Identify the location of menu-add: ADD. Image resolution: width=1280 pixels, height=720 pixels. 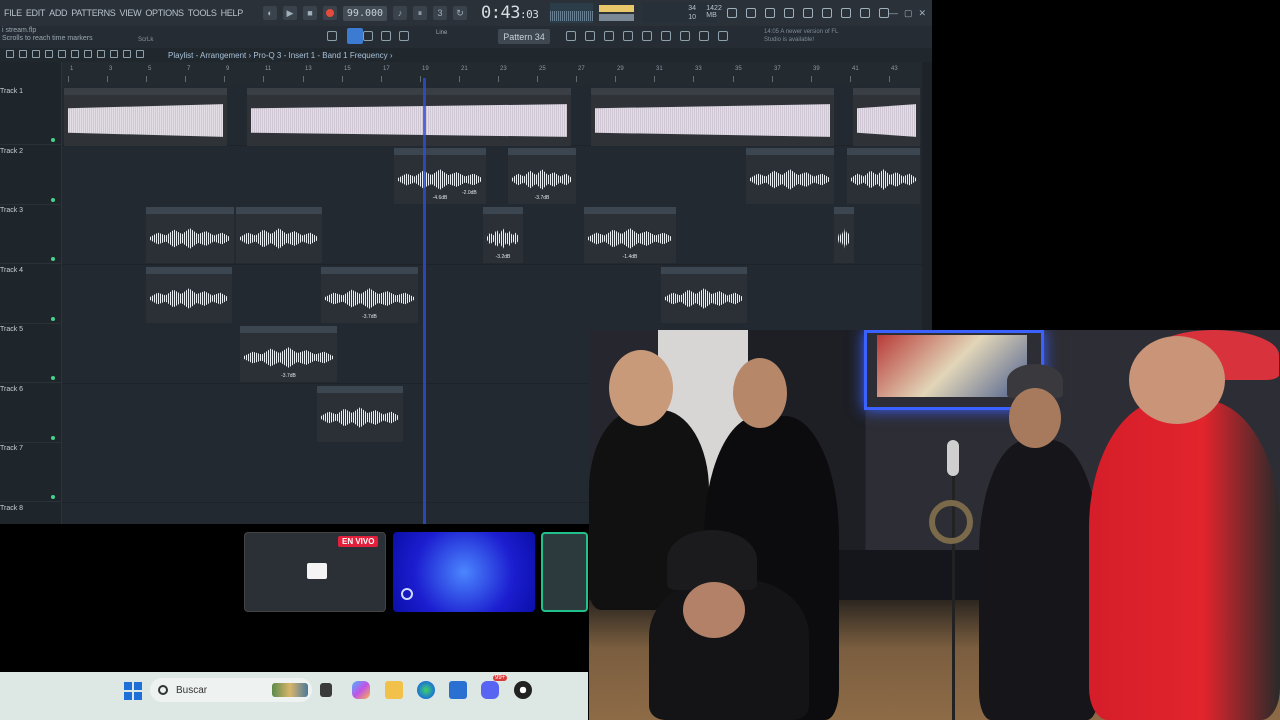
(58, 13).